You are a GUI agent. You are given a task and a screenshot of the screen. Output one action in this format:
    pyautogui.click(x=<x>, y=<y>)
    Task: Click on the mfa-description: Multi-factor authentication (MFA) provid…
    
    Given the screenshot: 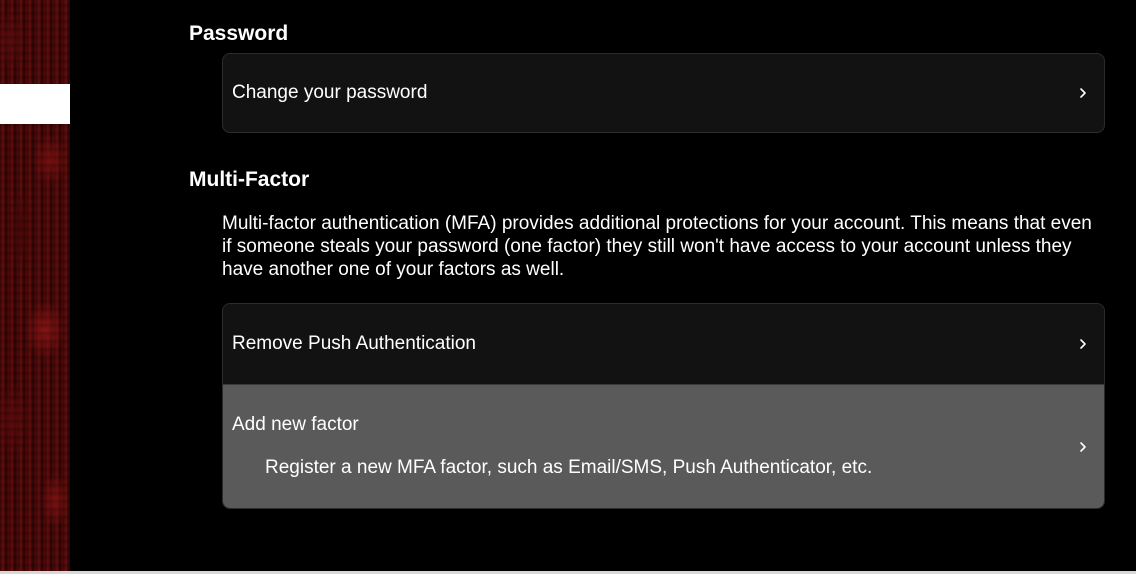 What is the action you would take?
    pyautogui.click(x=657, y=246)
    